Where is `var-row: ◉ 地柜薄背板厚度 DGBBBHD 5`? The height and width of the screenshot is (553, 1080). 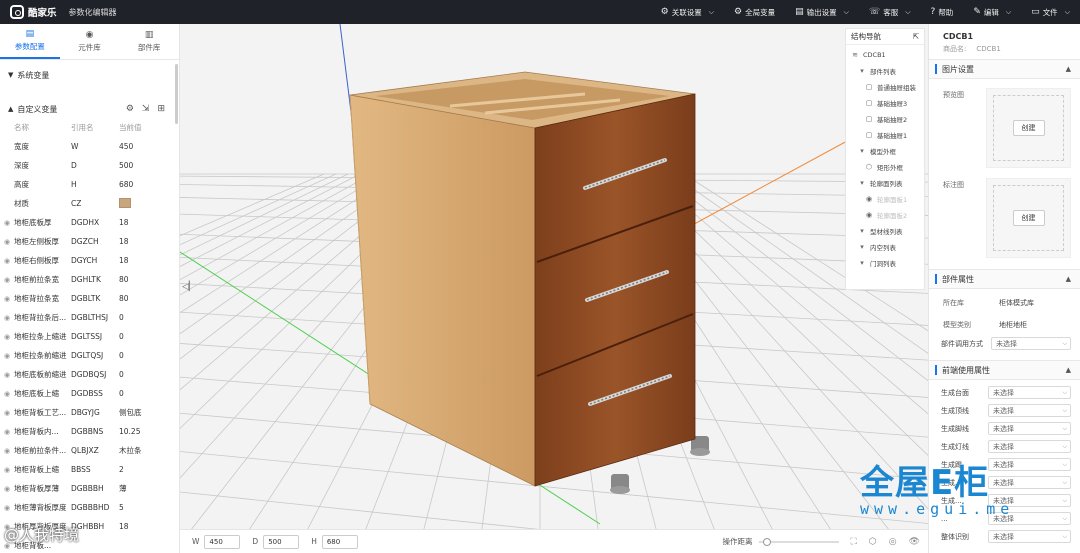 var-row: ◉ 地柜薄背板厚度 DGBBBHD 5 is located at coordinates (89, 507).